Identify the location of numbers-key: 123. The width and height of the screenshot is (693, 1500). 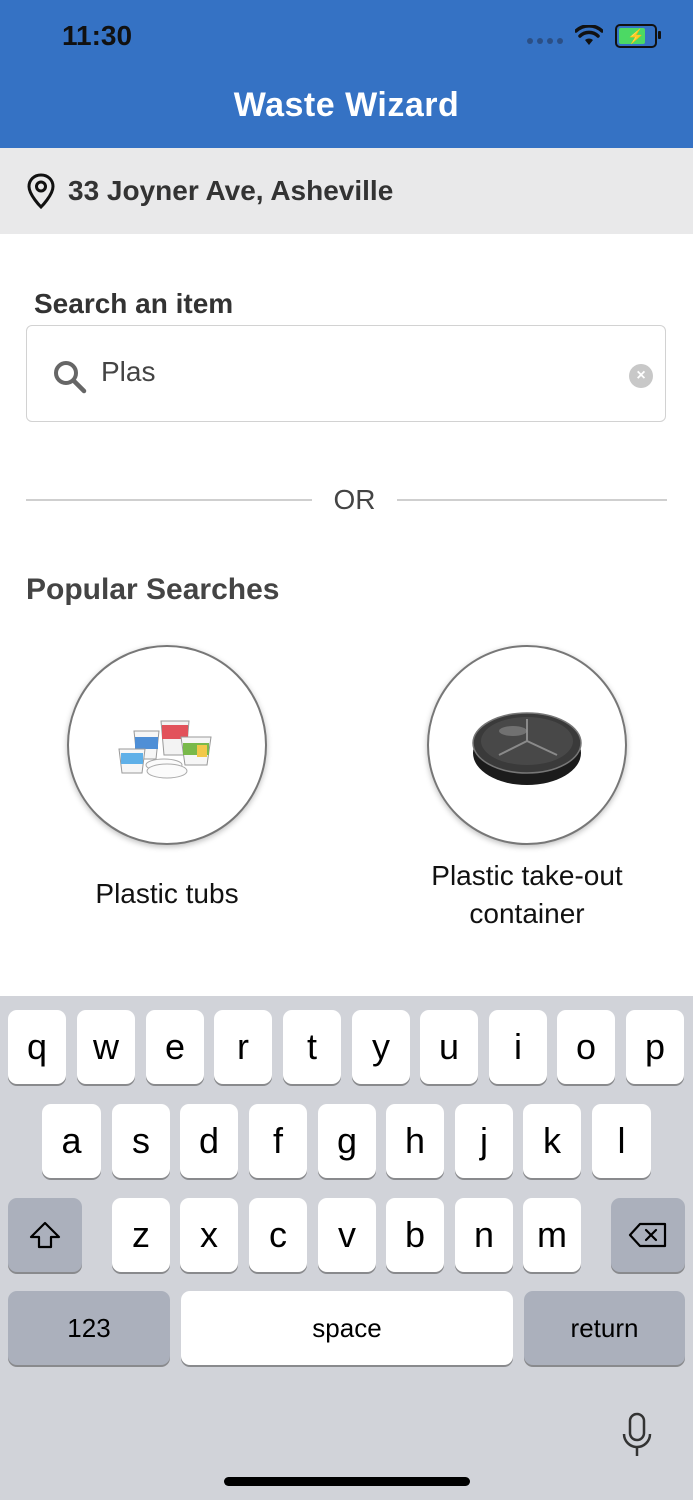
(89, 1328).